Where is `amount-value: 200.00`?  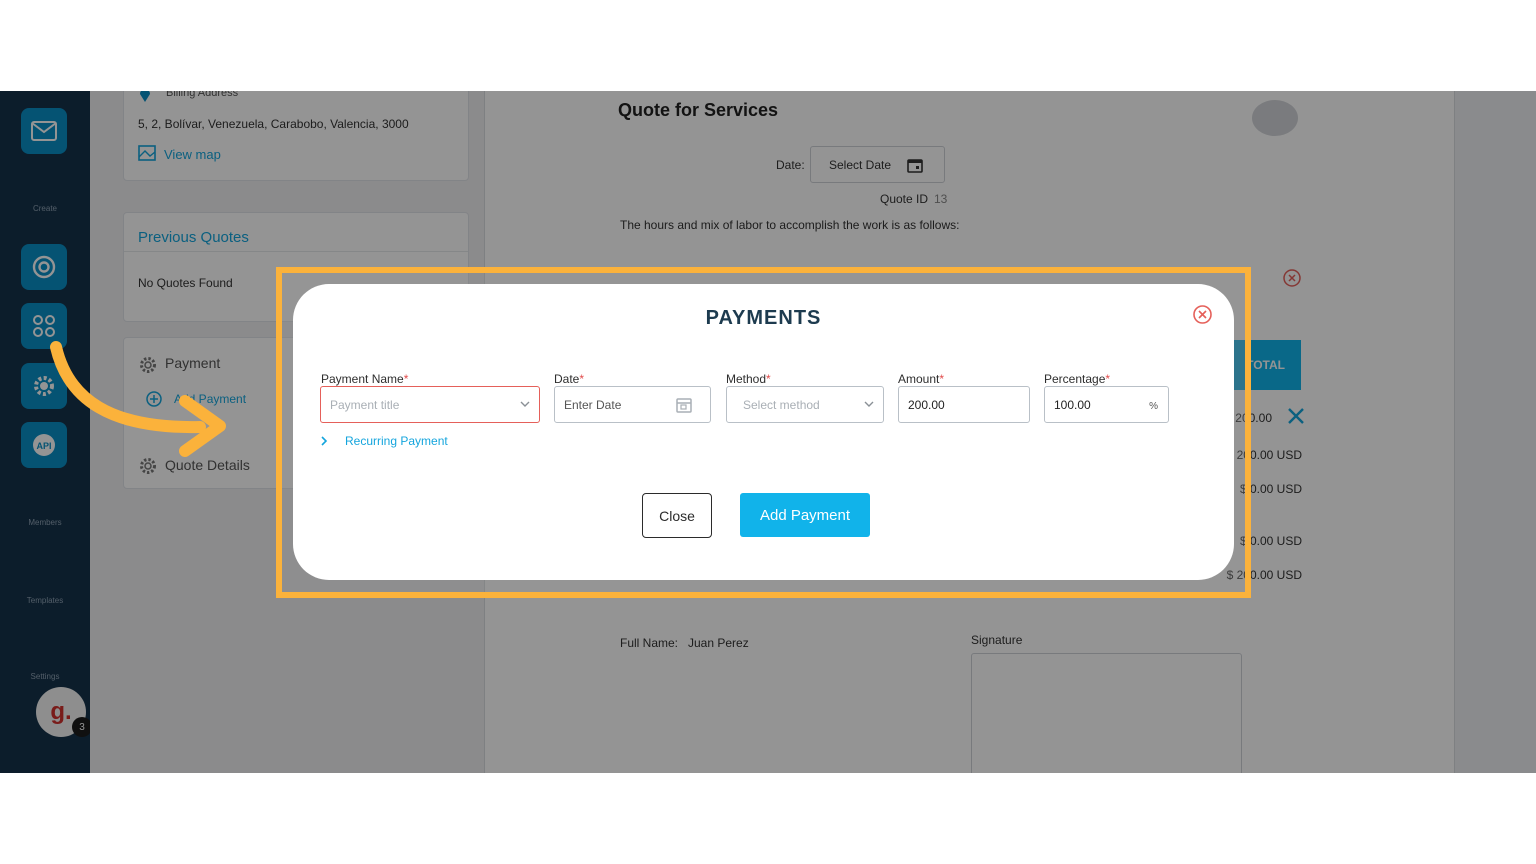 amount-value: 200.00 is located at coordinates (926, 404).